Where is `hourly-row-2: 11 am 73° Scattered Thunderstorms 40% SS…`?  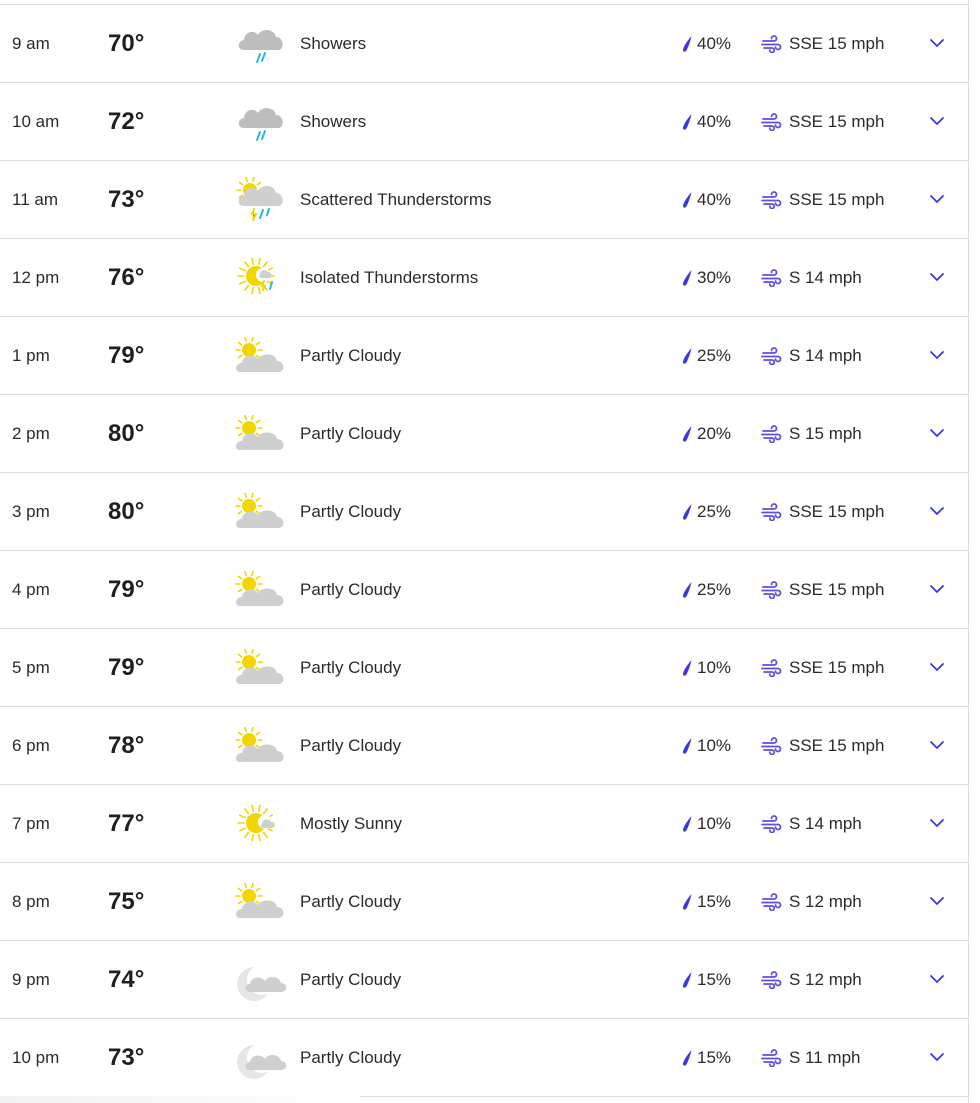 hourly-row-2: 11 am 73° Scattered Thunderstorms 40% SS… is located at coordinates (484, 200).